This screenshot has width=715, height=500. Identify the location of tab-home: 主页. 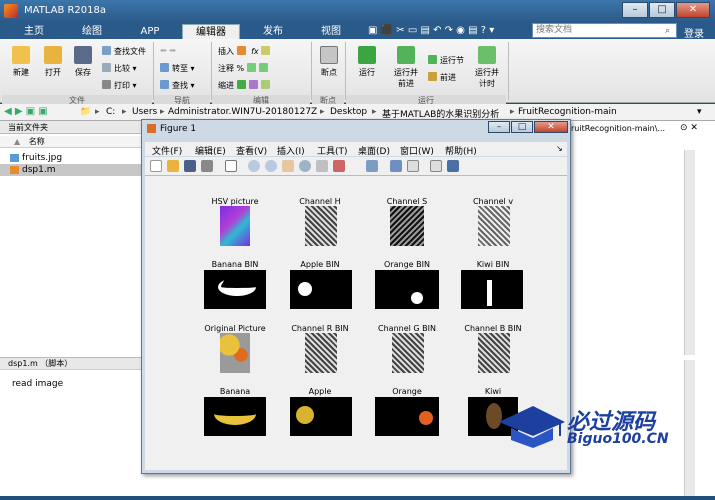
(34, 31).